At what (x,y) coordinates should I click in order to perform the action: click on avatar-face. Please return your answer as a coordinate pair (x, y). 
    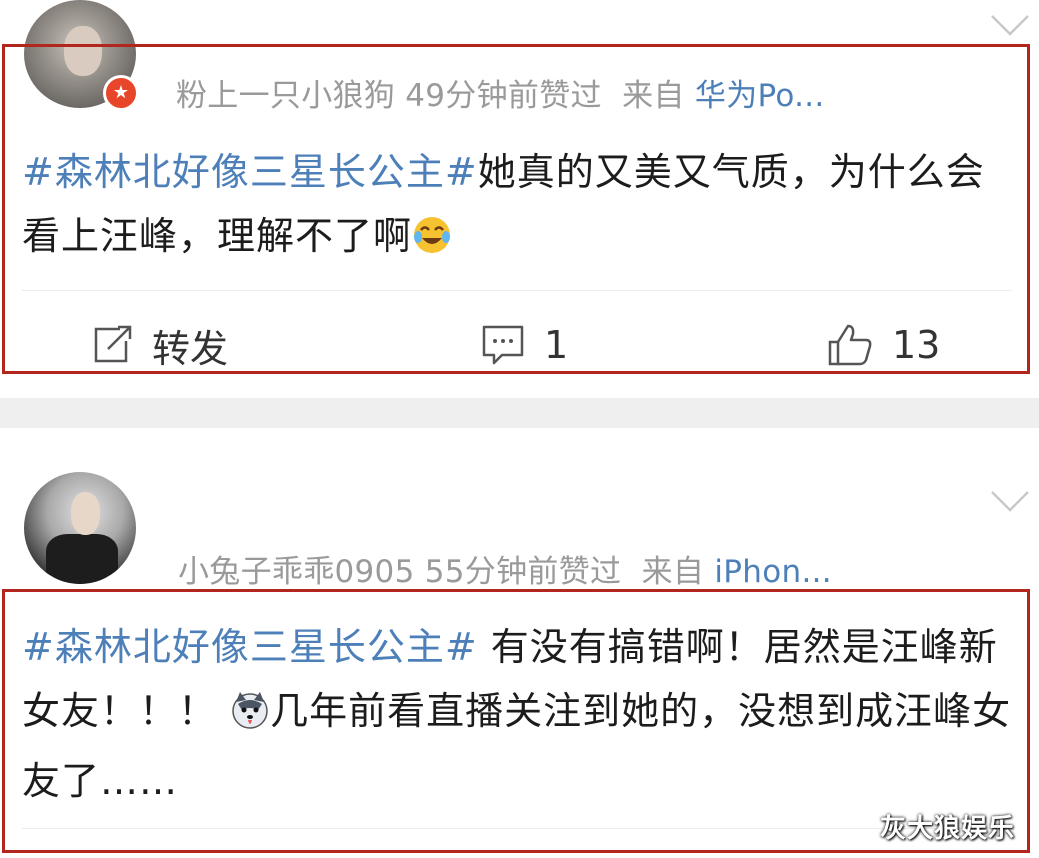
    Looking at the image, I should click on (86, 513).